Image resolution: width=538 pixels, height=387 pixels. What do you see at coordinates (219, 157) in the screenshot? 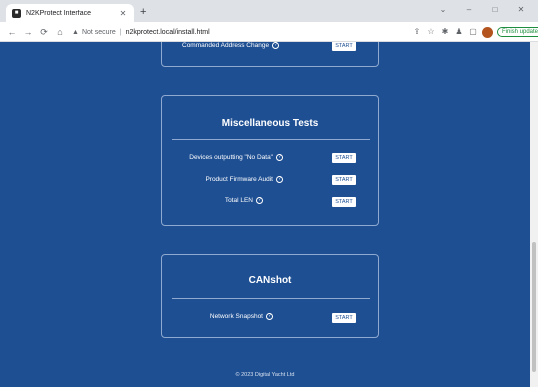
I see `no-data-label: Devices outputting "No Data"?` at bounding box center [219, 157].